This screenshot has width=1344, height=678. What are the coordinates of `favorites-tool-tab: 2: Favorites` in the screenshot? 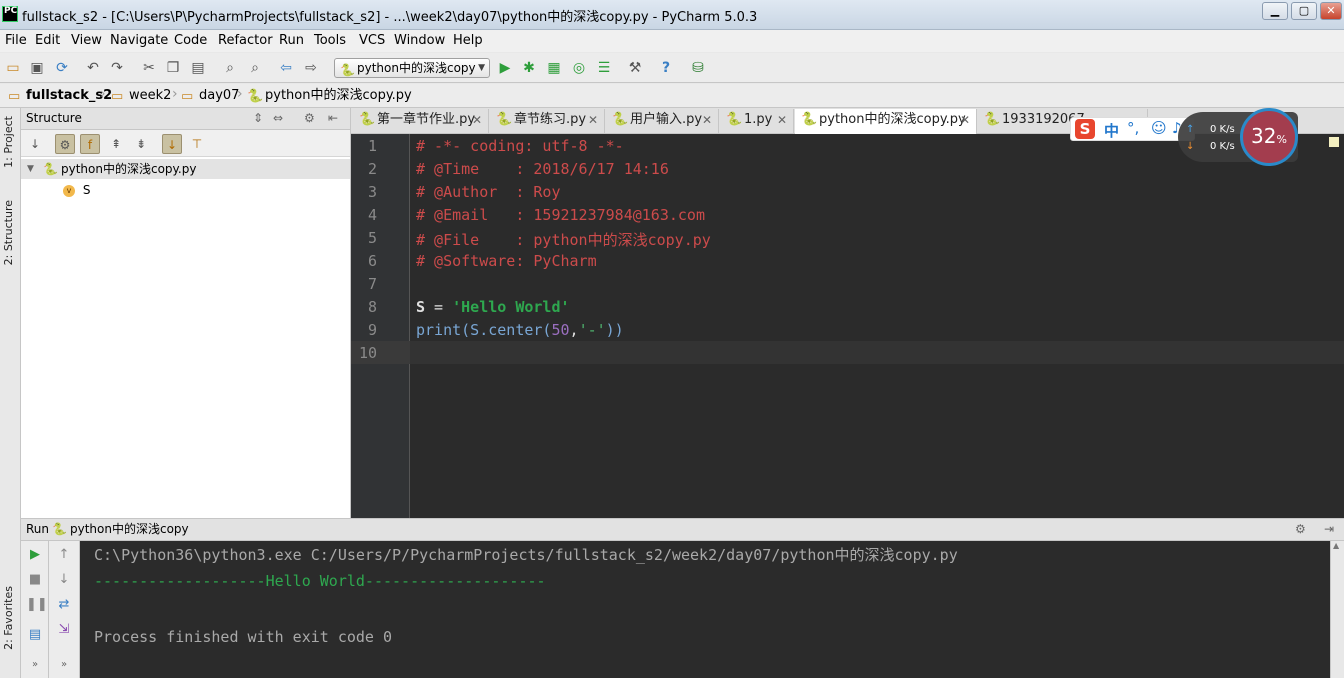 It's located at (8, 618).